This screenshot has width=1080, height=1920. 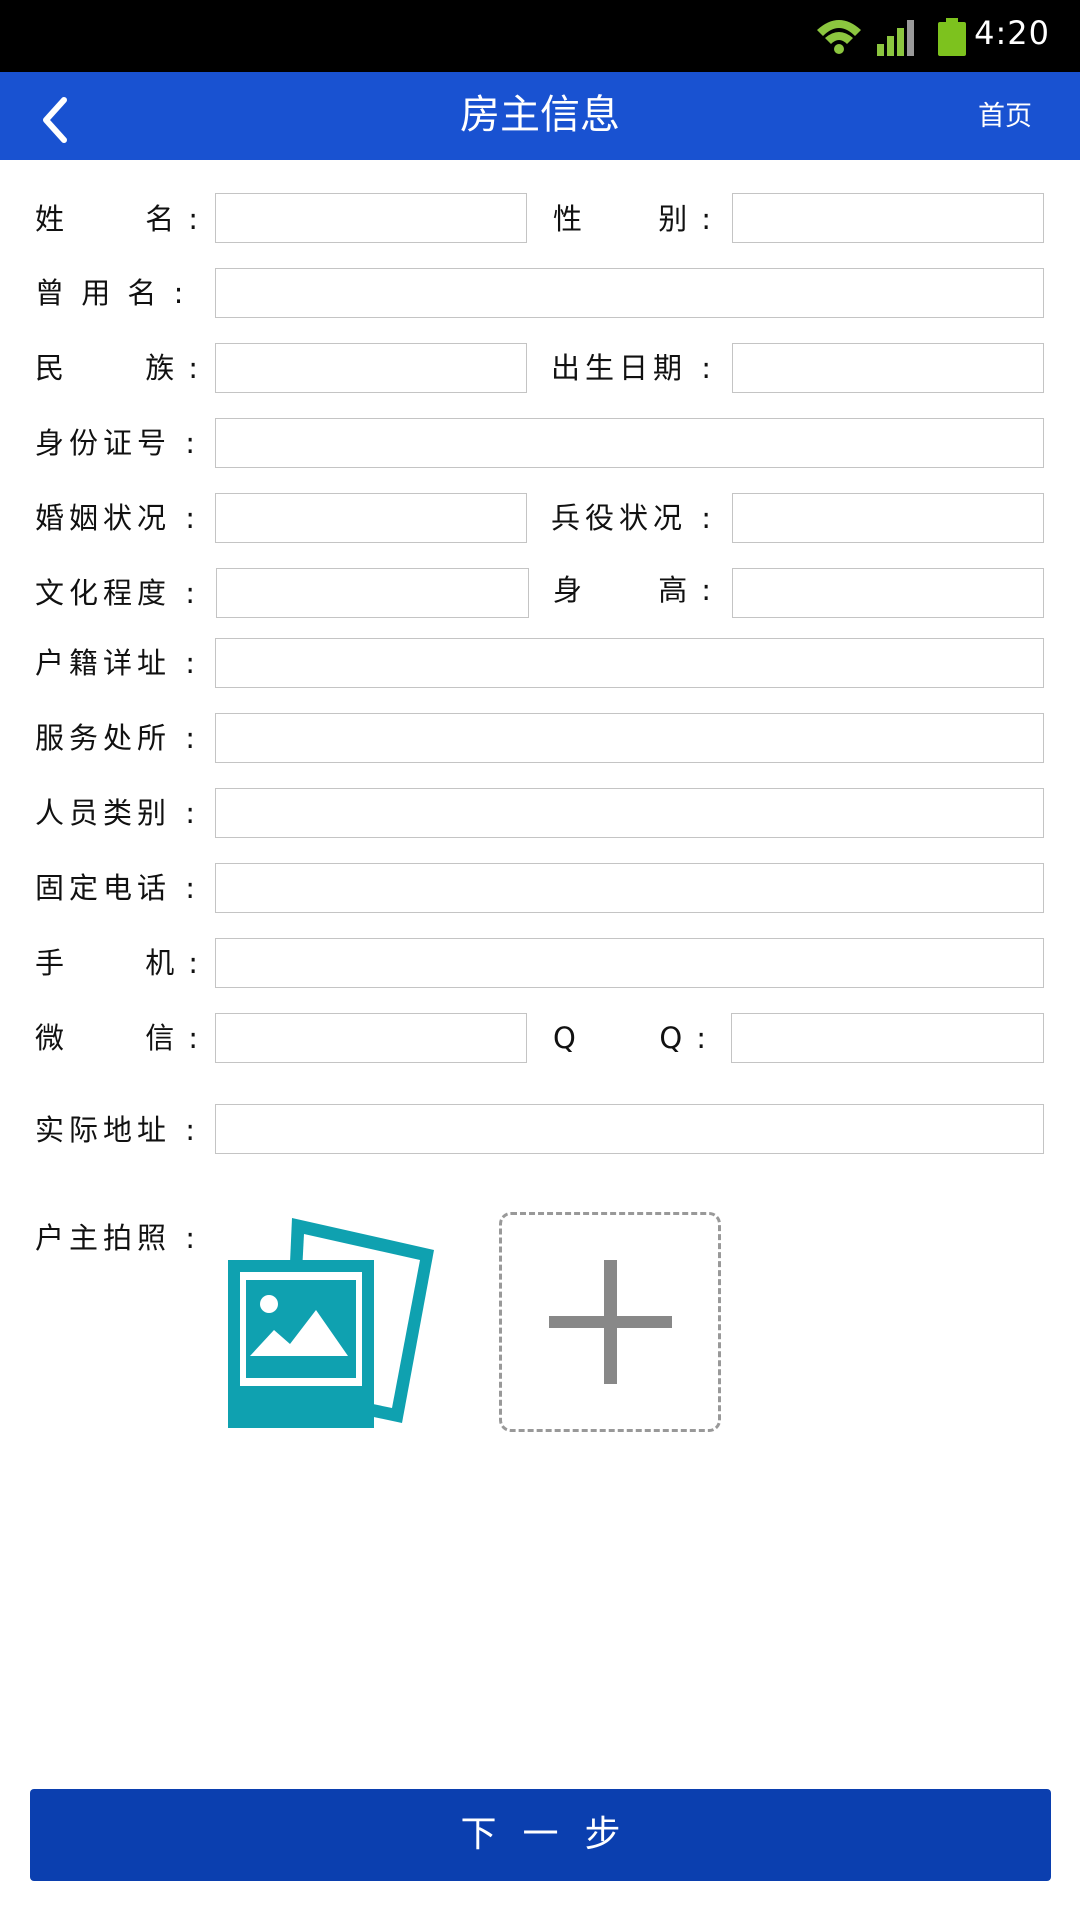 I want to click on photo-gallery-icon, so click(x=331, y=1323).